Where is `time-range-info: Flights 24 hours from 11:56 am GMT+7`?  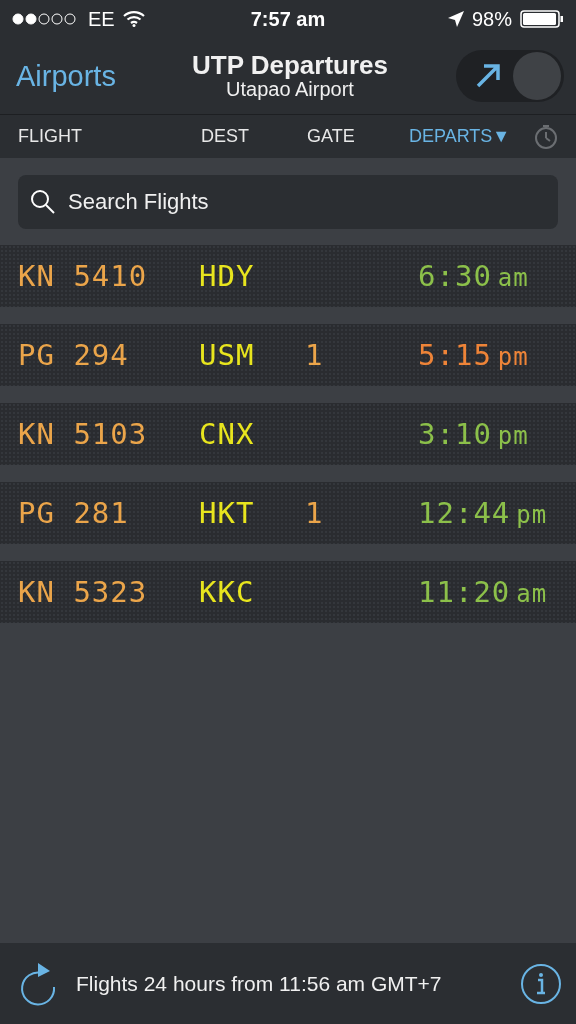
time-range-info: Flights 24 hours from 11:56 am GMT+7 is located at coordinates (259, 983).